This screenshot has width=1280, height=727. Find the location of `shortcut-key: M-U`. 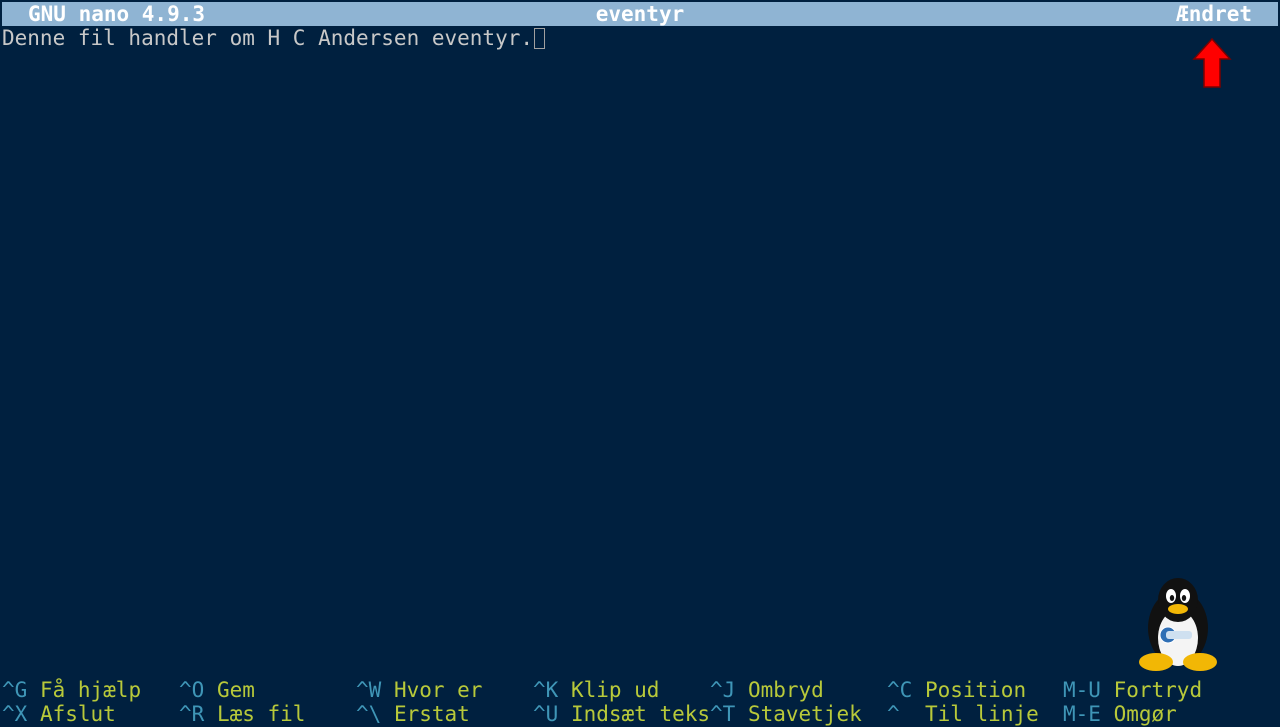

shortcut-key: M-U is located at coordinates (1082, 690).